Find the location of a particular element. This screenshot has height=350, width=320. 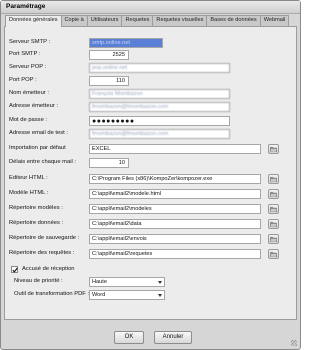

tab-webmail: Webmail is located at coordinates (274, 20).